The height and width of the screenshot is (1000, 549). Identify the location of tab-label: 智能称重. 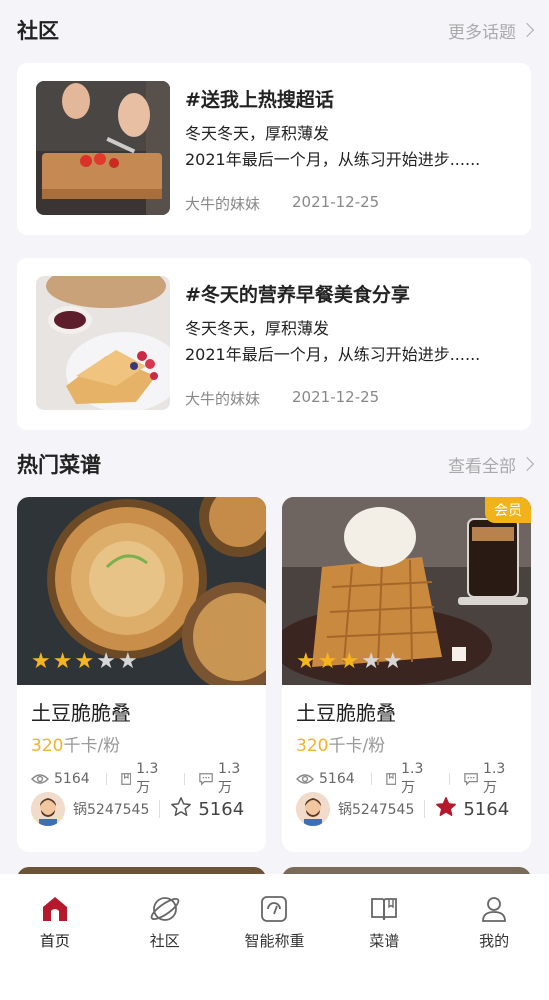
(274, 941).